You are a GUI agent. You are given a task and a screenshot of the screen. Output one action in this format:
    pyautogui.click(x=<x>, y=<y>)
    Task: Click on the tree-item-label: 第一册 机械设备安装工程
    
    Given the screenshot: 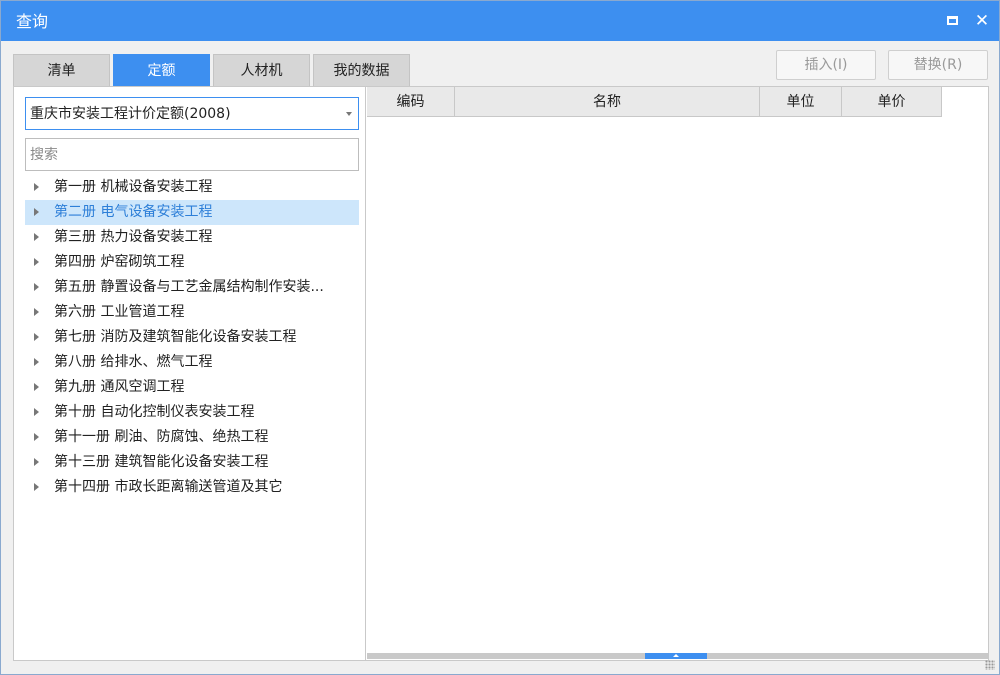 What is the action you would take?
    pyautogui.click(x=133, y=187)
    